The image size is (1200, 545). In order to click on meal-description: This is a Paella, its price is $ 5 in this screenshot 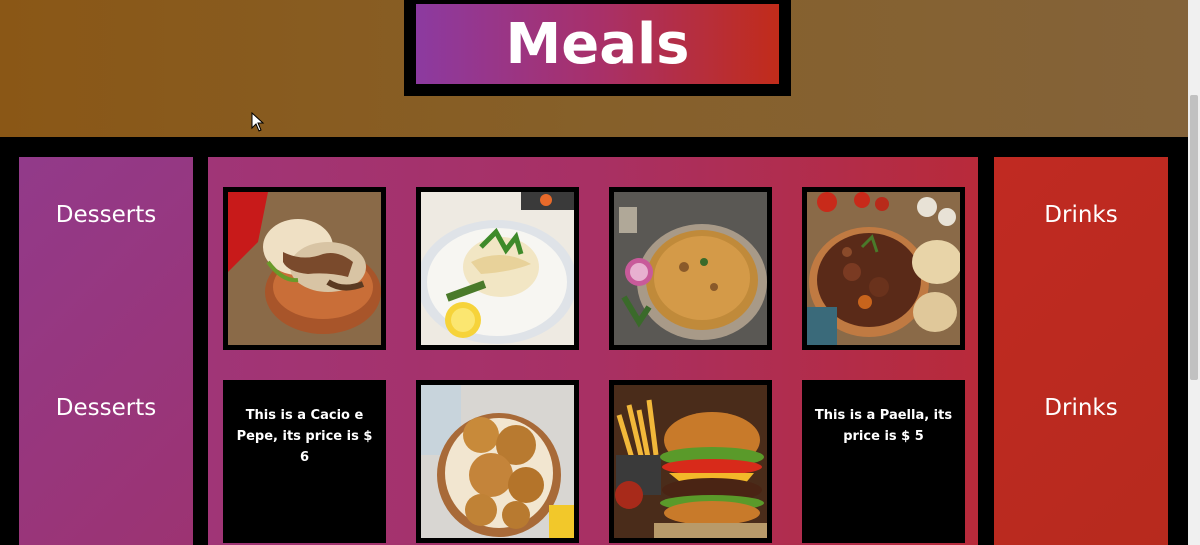, I will do `click(883, 461)`.